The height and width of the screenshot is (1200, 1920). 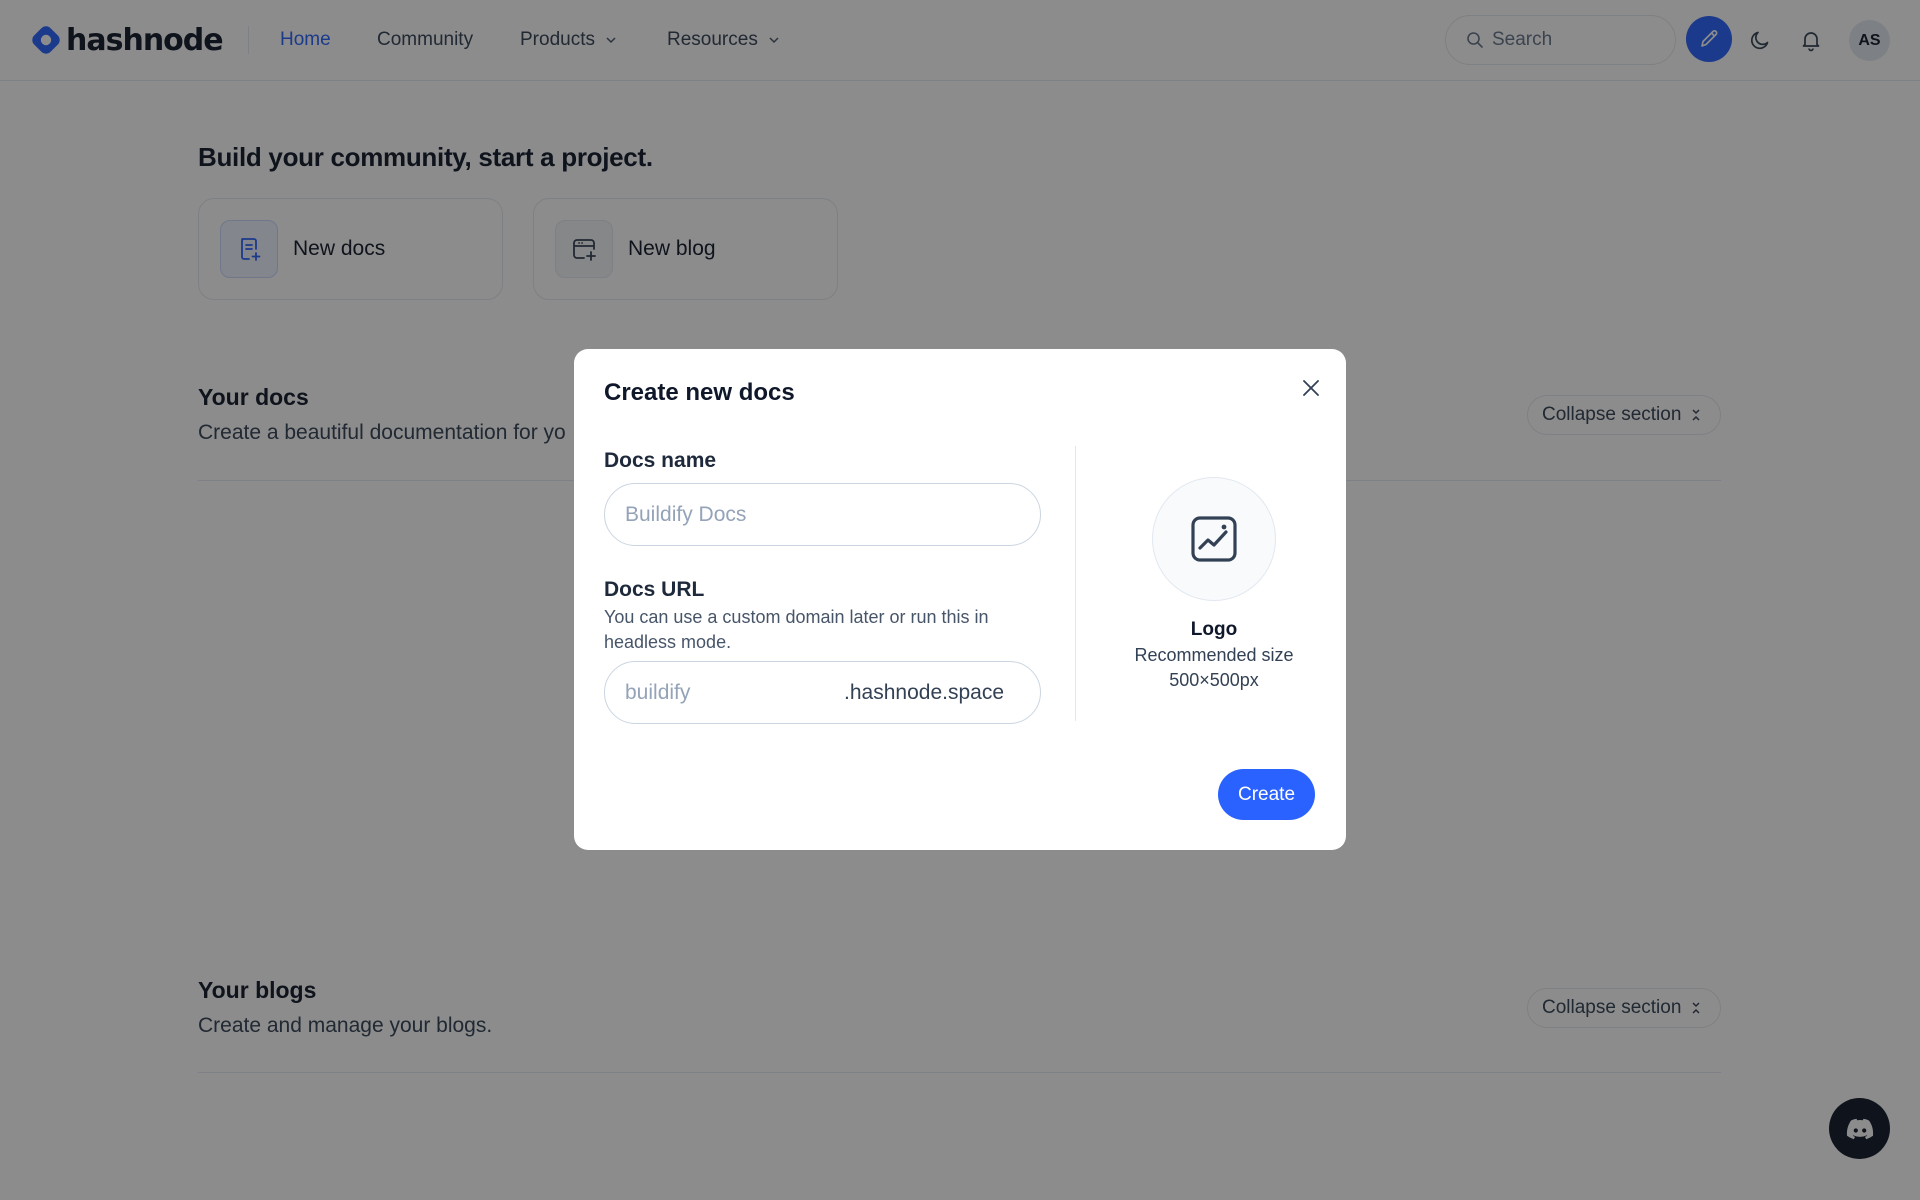 I want to click on modal-title: Create new docs, so click(x=699, y=392).